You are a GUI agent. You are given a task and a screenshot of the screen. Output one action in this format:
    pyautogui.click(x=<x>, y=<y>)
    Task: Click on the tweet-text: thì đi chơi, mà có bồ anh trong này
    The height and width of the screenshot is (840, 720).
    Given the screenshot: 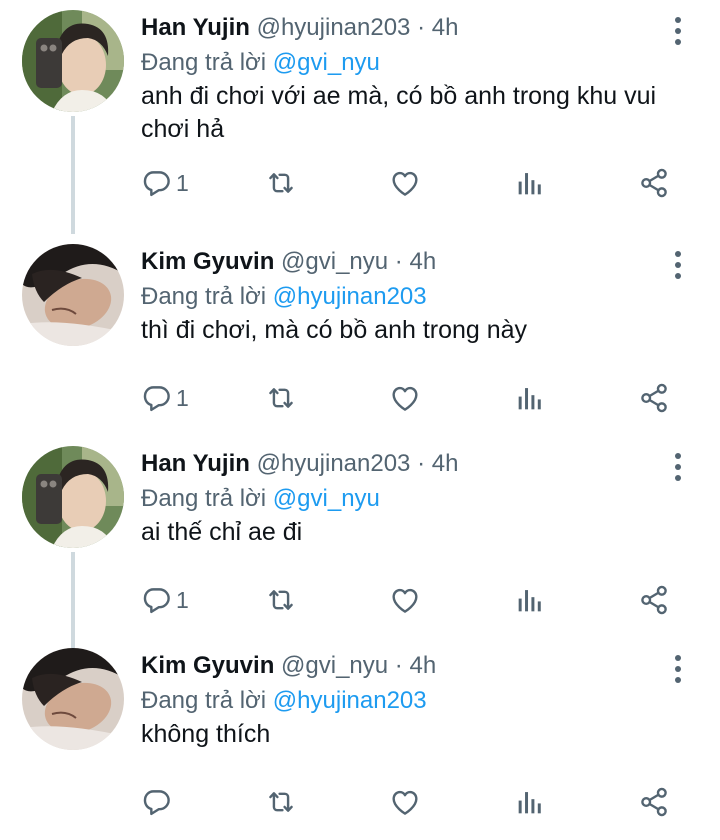 What is the action you would take?
    pyautogui.click(x=334, y=330)
    